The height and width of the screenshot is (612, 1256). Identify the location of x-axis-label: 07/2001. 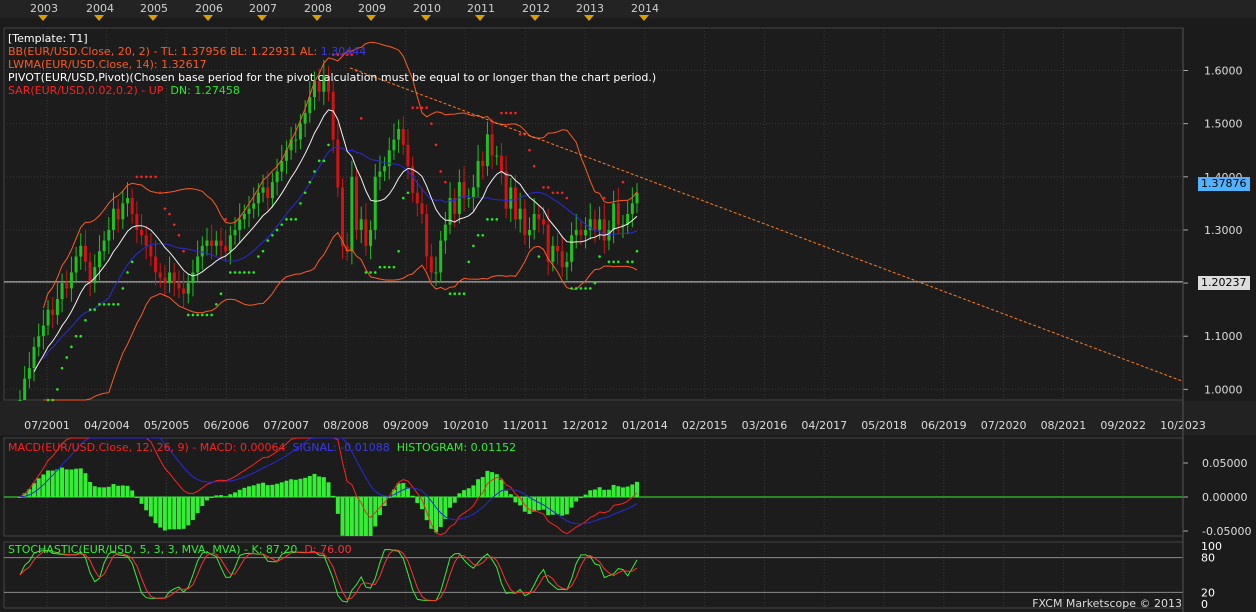
(47, 425).